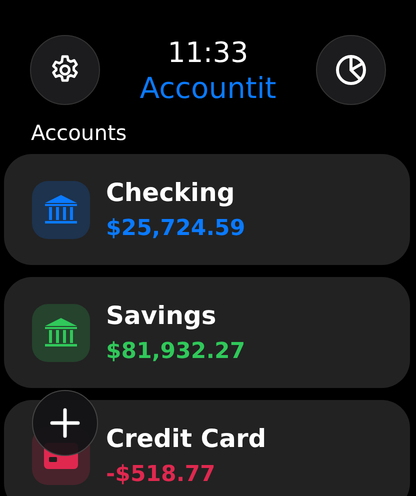 The width and height of the screenshot is (416, 496). I want to click on account-name: Savings, so click(162, 316).